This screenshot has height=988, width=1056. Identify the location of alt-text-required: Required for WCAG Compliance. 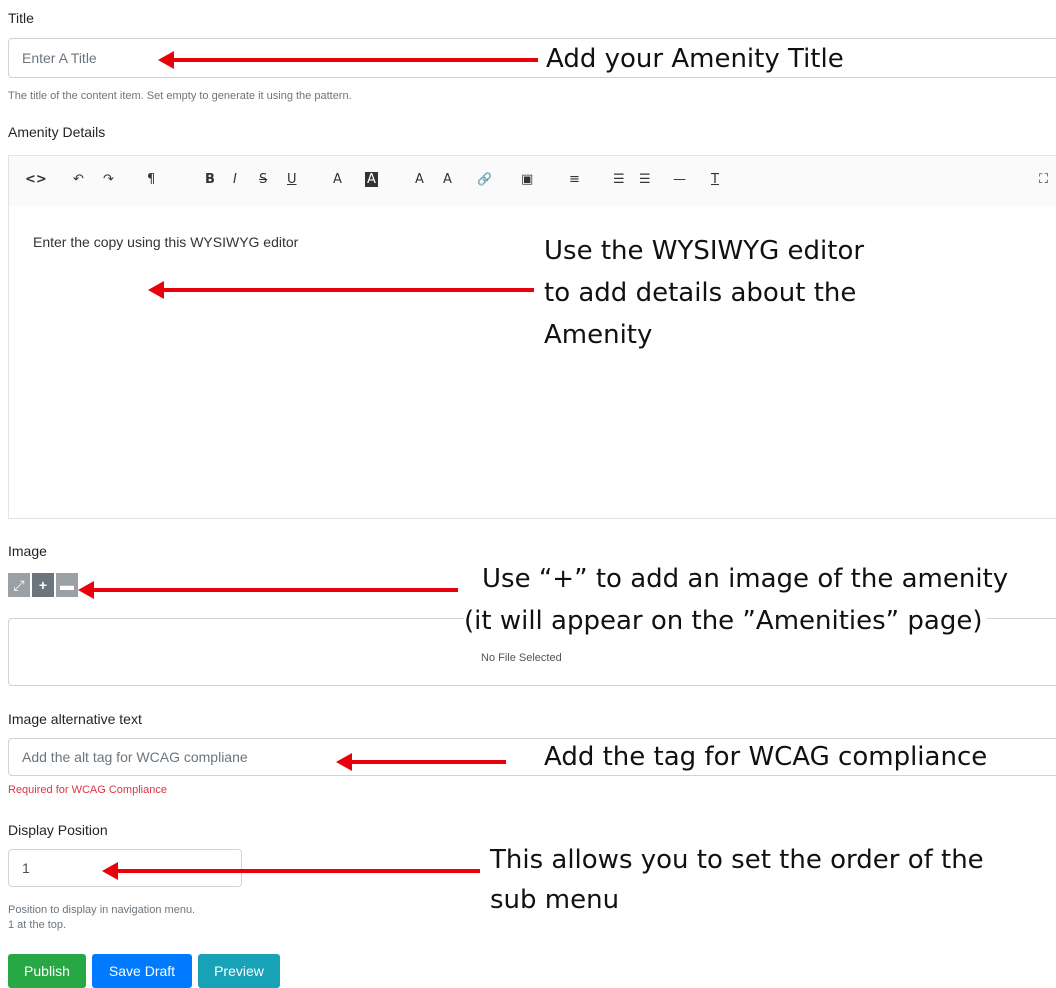
(87, 790).